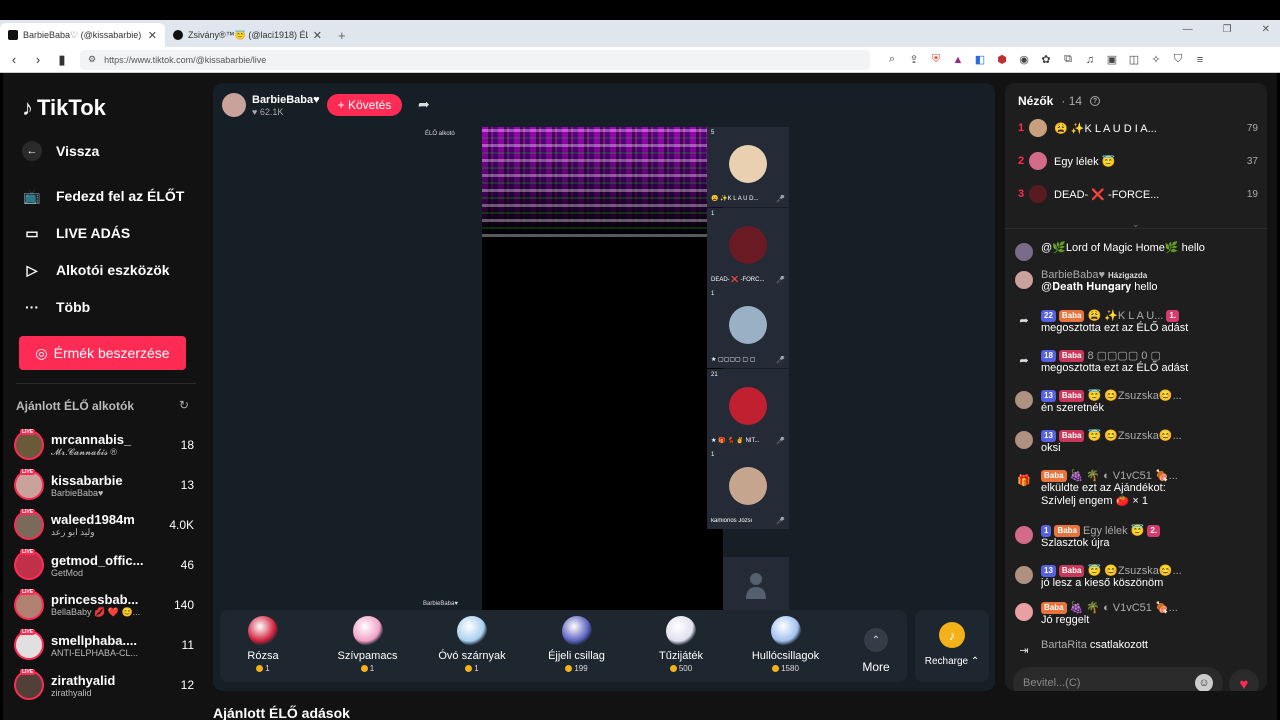 This screenshot has width=1280, height=720. Describe the element at coordinates (1046, 60) in the screenshot. I see `extension-icon: ✿` at that location.